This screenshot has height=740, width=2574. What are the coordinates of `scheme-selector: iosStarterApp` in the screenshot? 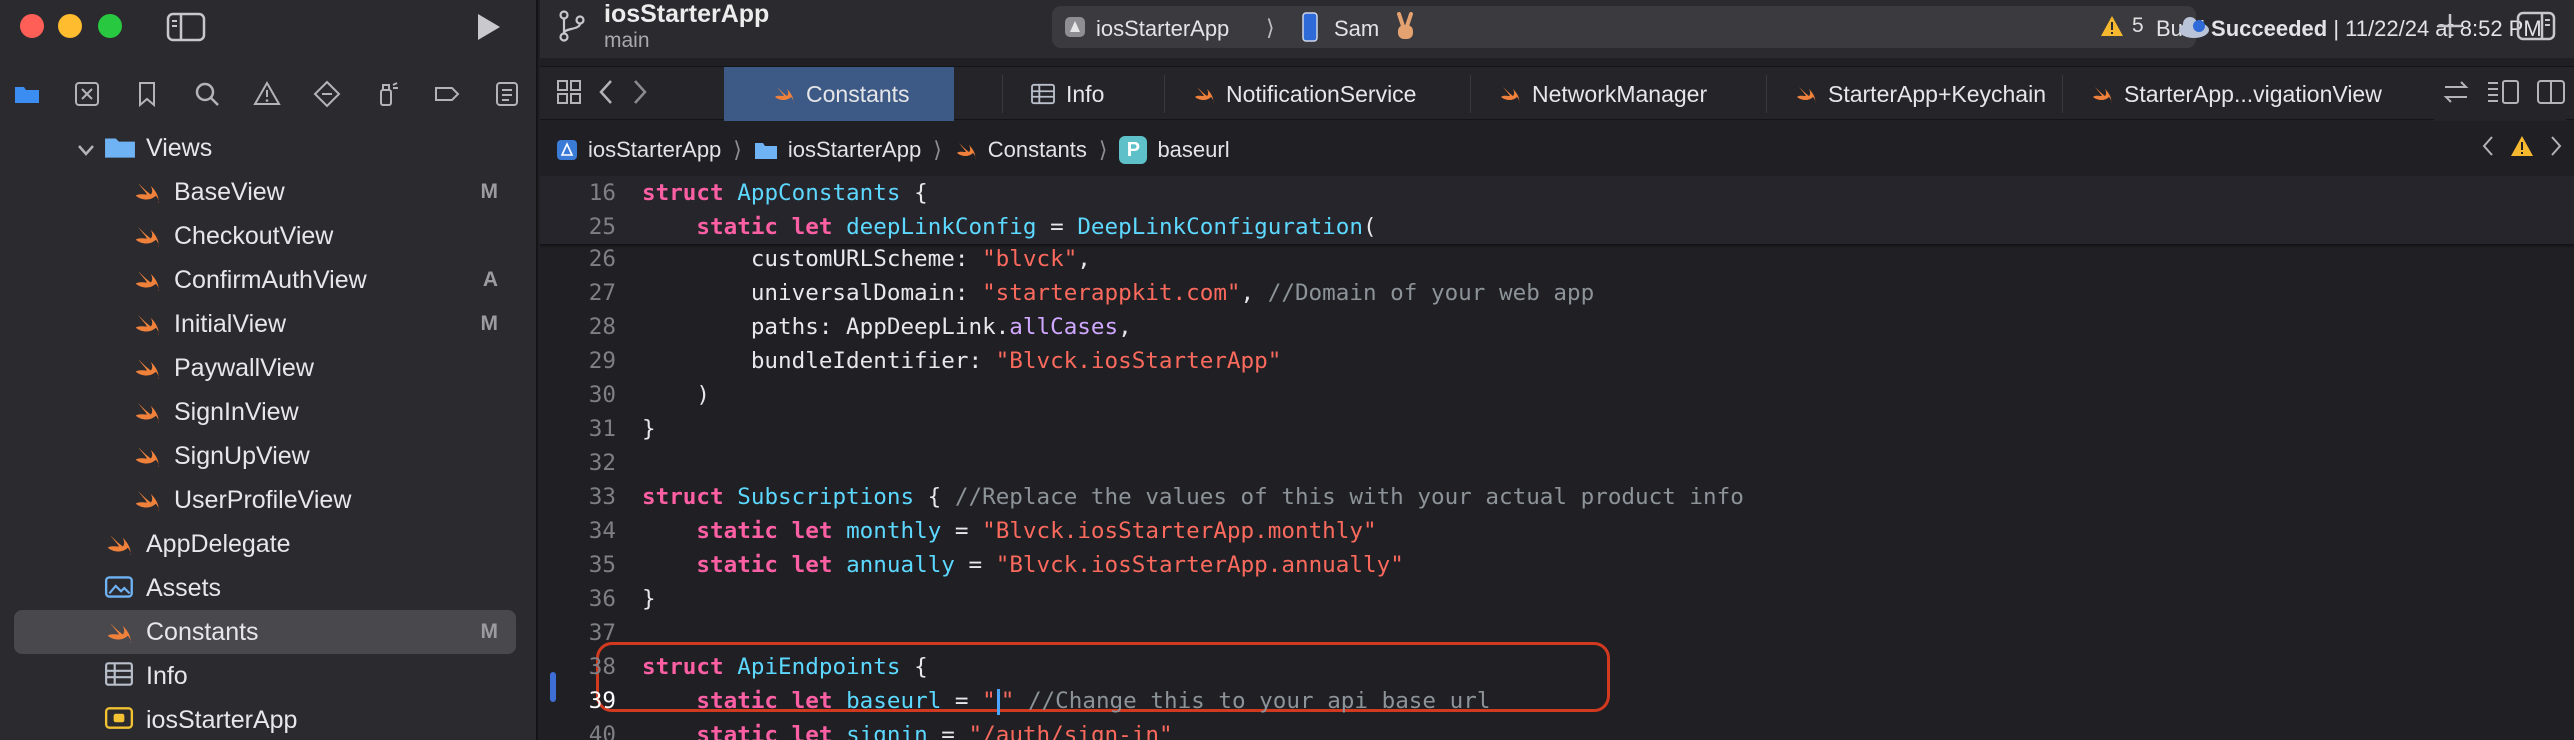 It's located at (1162, 29).